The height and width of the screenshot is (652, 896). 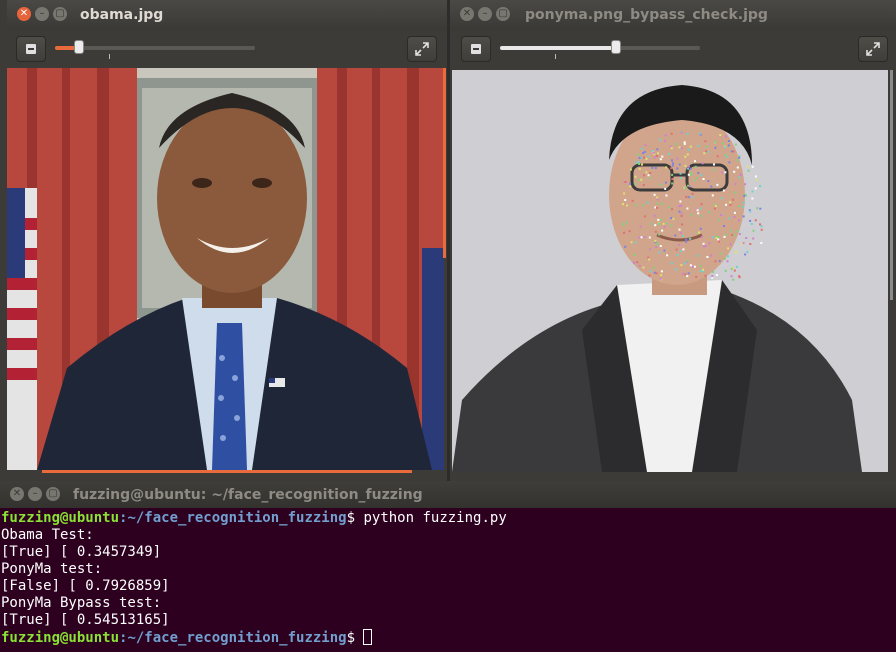 What do you see at coordinates (351, 518) in the screenshot?
I see `prompt-symbol: $` at bounding box center [351, 518].